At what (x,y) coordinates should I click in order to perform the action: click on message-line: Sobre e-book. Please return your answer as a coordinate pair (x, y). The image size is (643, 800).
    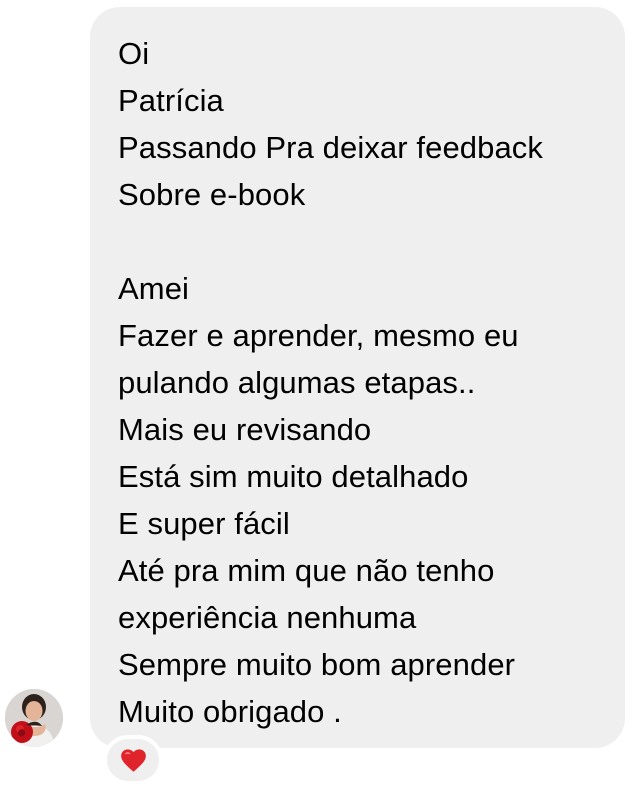
    Looking at the image, I should click on (212, 194).